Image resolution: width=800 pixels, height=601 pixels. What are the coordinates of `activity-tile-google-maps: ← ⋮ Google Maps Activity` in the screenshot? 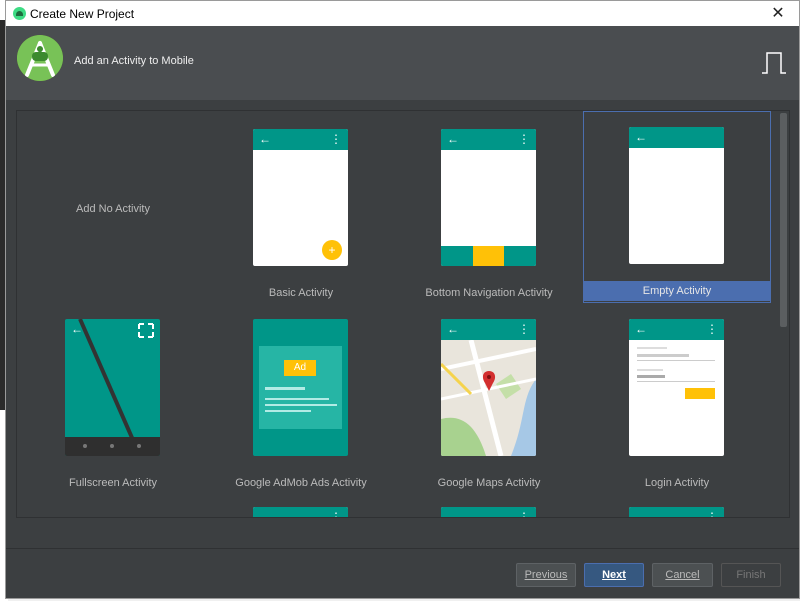 It's located at (489, 398).